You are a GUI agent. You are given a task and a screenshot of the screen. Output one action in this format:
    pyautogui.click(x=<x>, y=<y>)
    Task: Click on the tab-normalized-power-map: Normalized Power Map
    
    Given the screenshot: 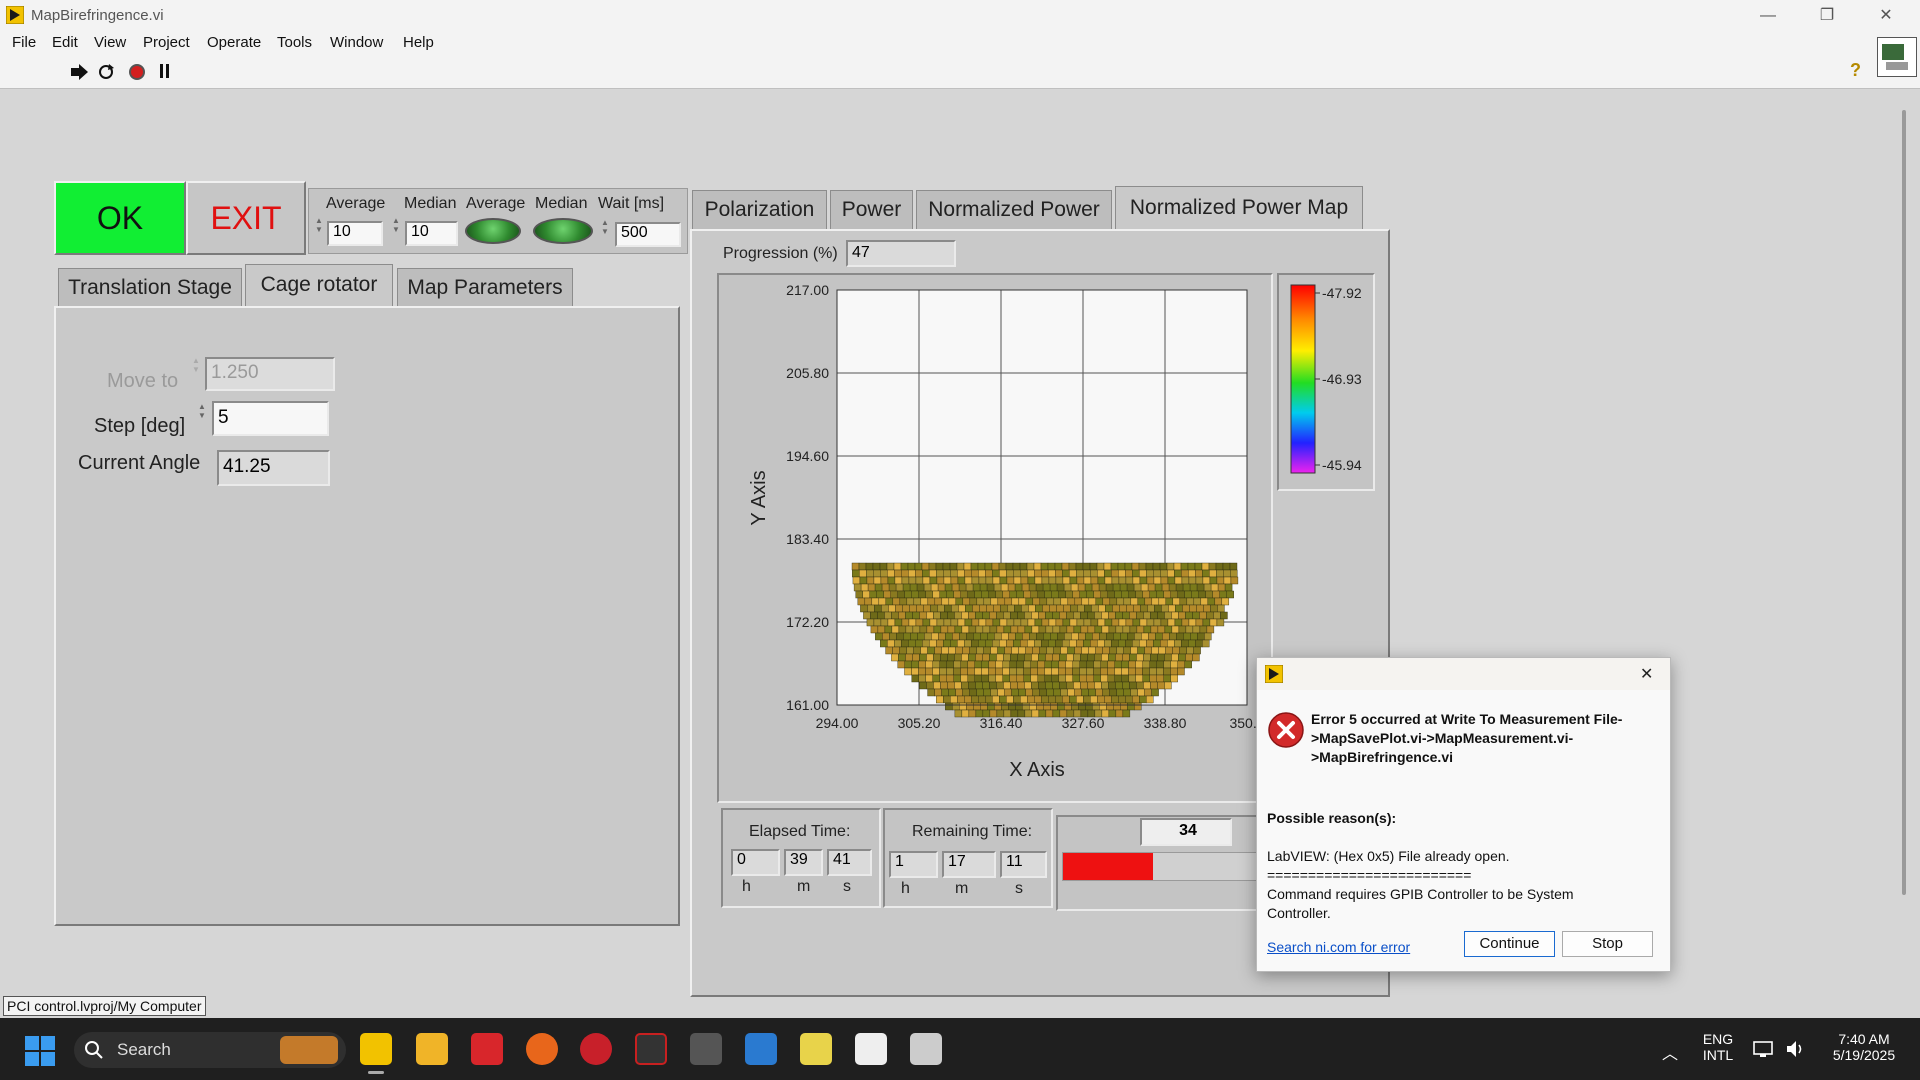 What is the action you would take?
    pyautogui.click(x=1239, y=209)
    